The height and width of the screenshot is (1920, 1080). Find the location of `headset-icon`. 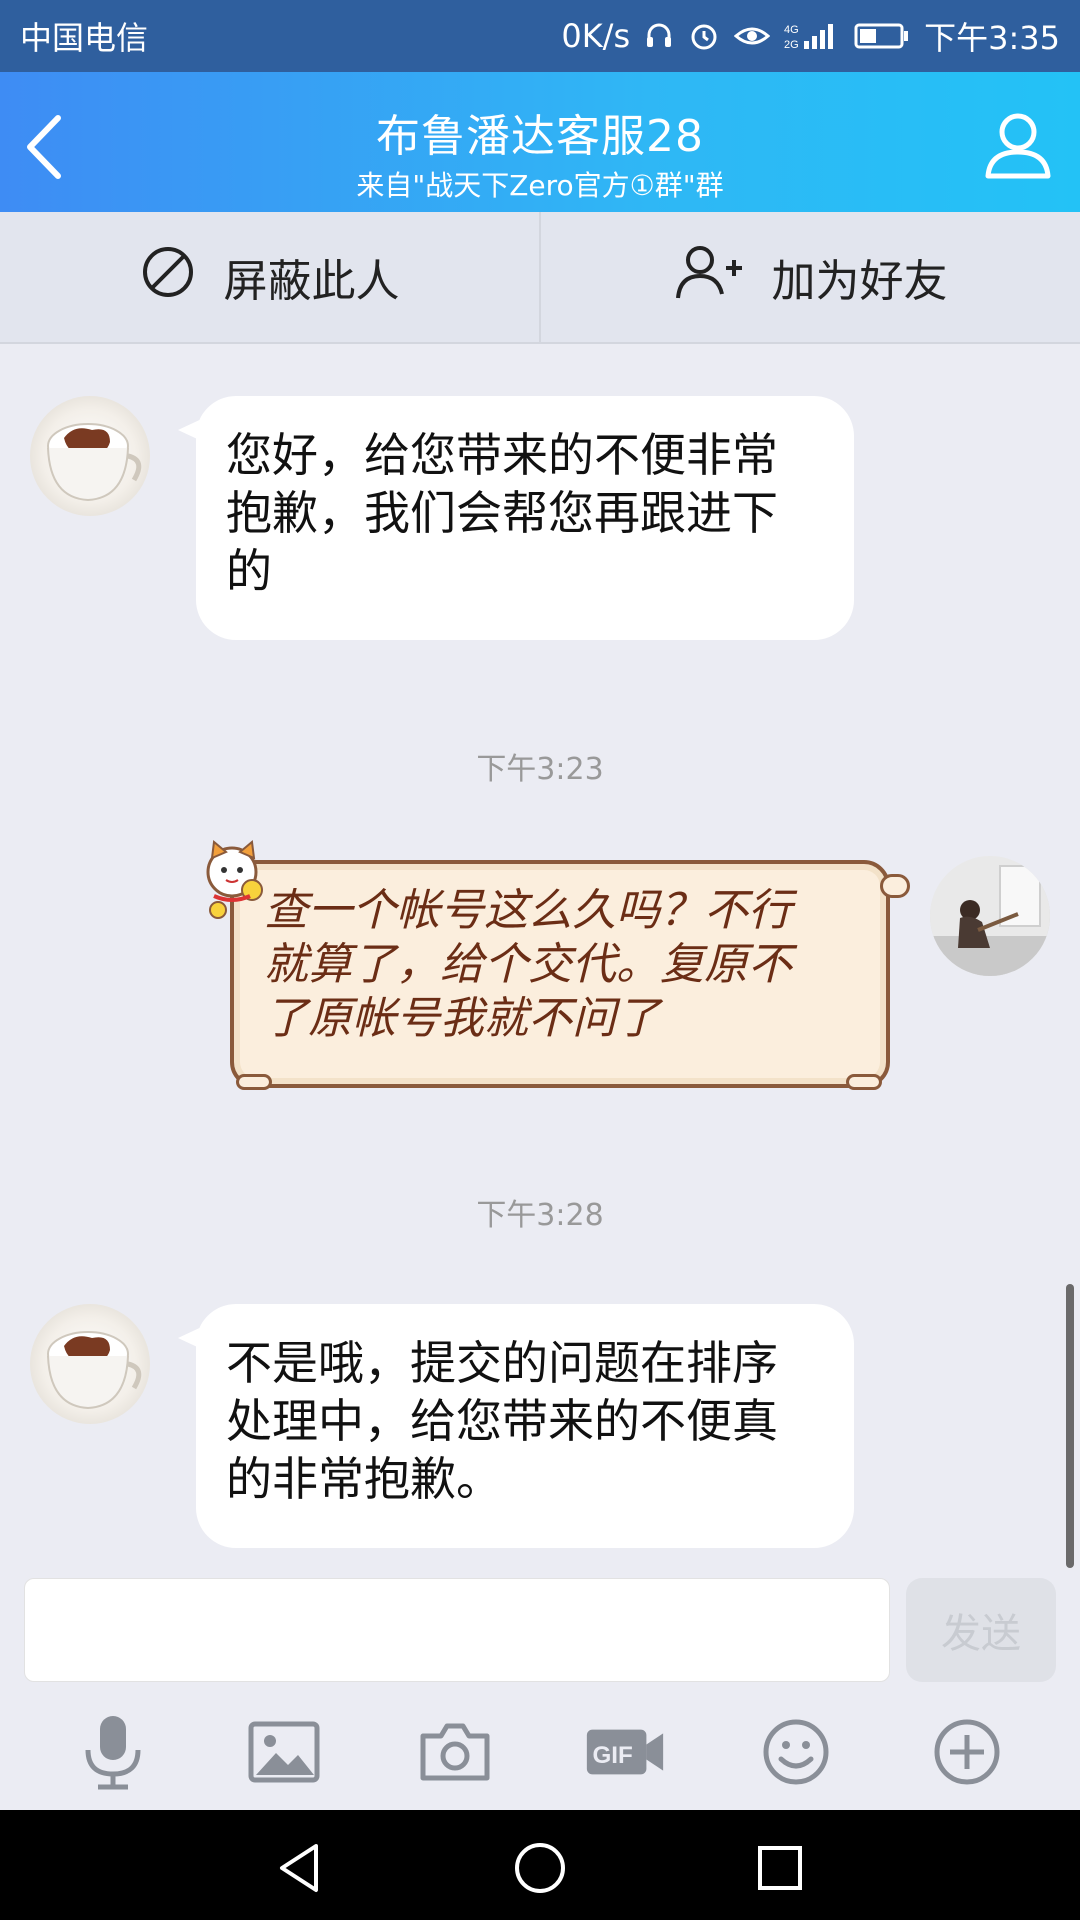

headset-icon is located at coordinates (659, 36).